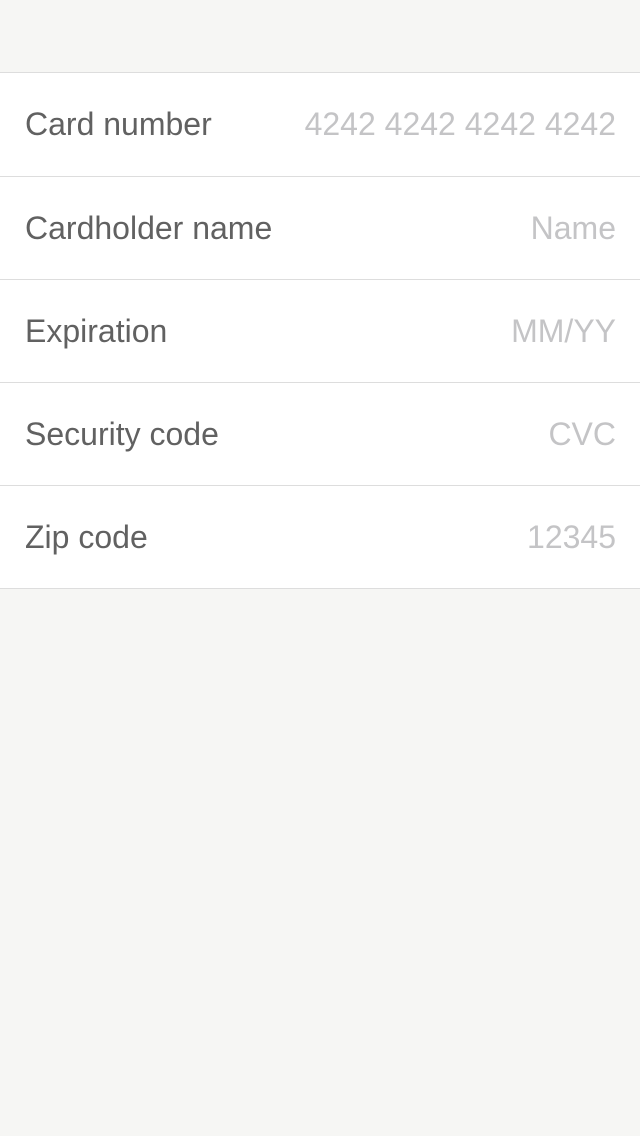 The image size is (640, 1136). I want to click on zip-code-row: Zip code, so click(320, 536).